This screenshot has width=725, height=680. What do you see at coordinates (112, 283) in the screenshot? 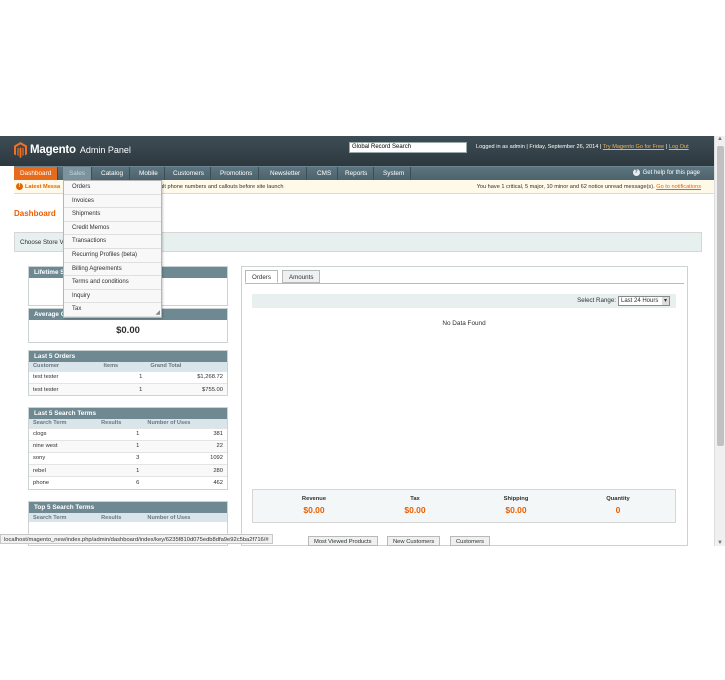
I see `menu-item-terms-and-conditions: Terms and conditions` at bounding box center [112, 283].